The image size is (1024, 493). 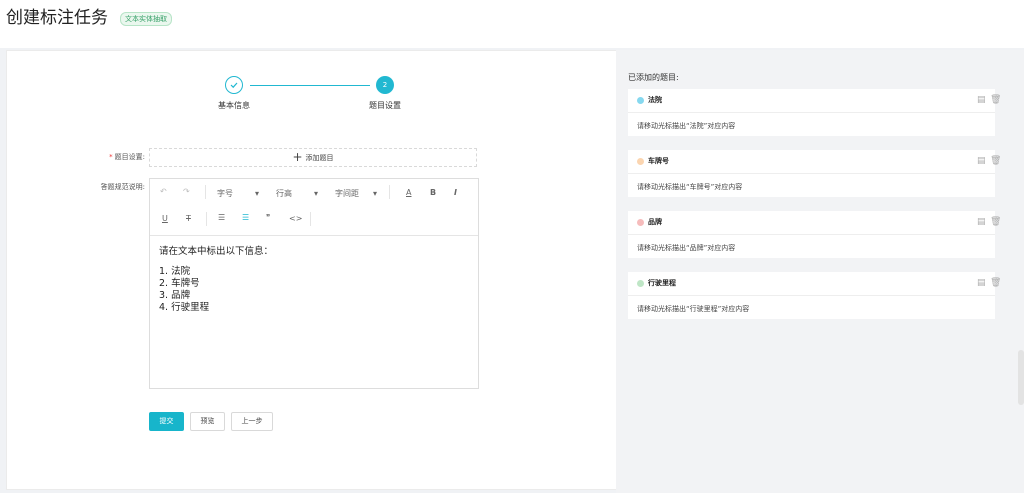 I want to click on font-size-select: 字号 ▾, so click(x=238, y=193).